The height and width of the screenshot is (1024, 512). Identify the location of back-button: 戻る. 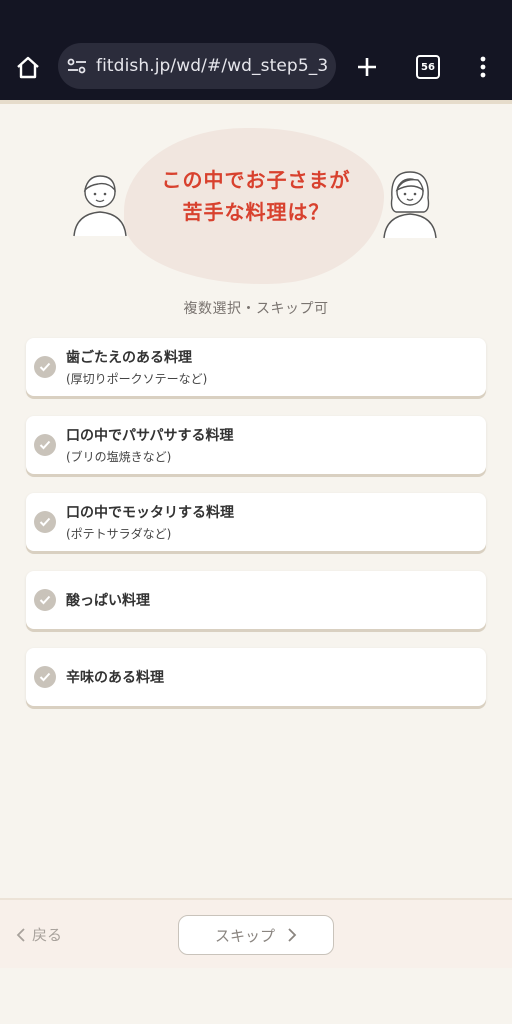
(39, 934).